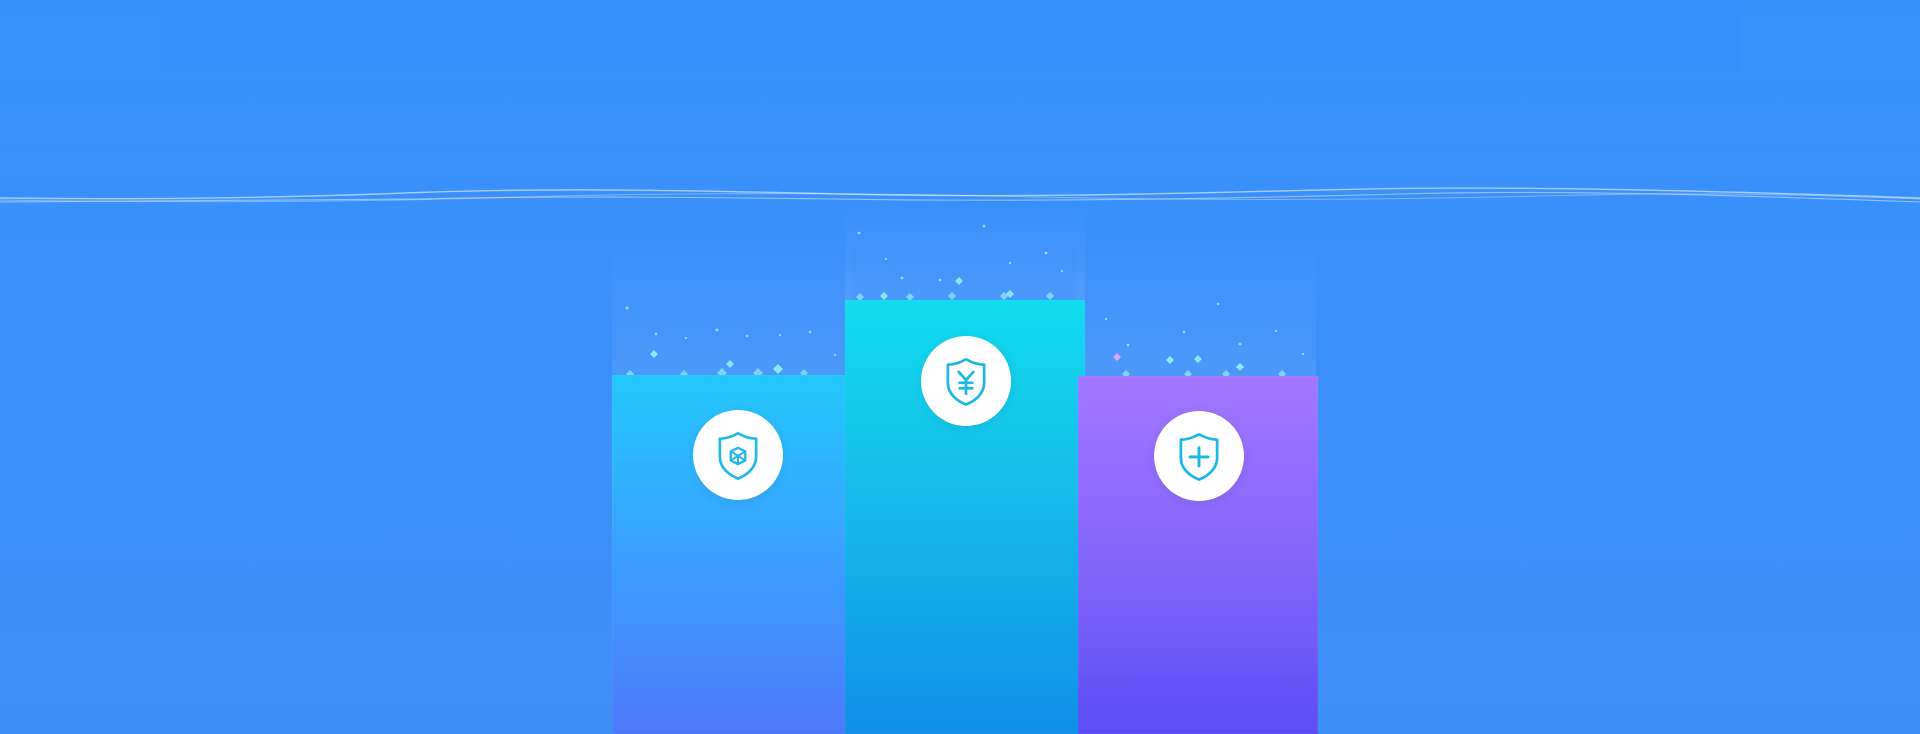 The height and width of the screenshot is (734, 1920). What do you see at coordinates (732, 306) in the screenshot?
I see `left-glow` at bounding box center [732, 306].